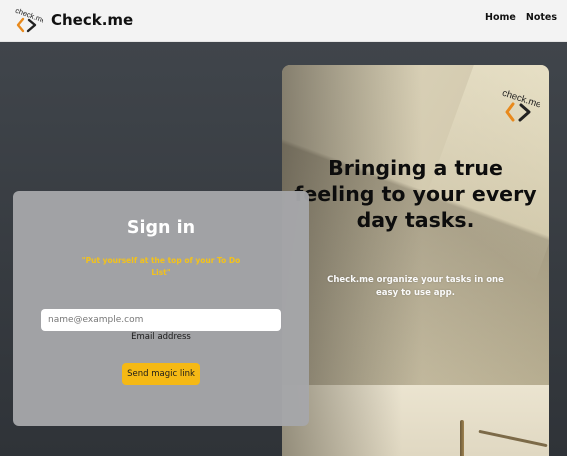 The image size is (567, 456). What do you see at coordinates (541, 17) in the screenshot?
I see `nav-link-notes: Notes` at bounding box center [541, 17].